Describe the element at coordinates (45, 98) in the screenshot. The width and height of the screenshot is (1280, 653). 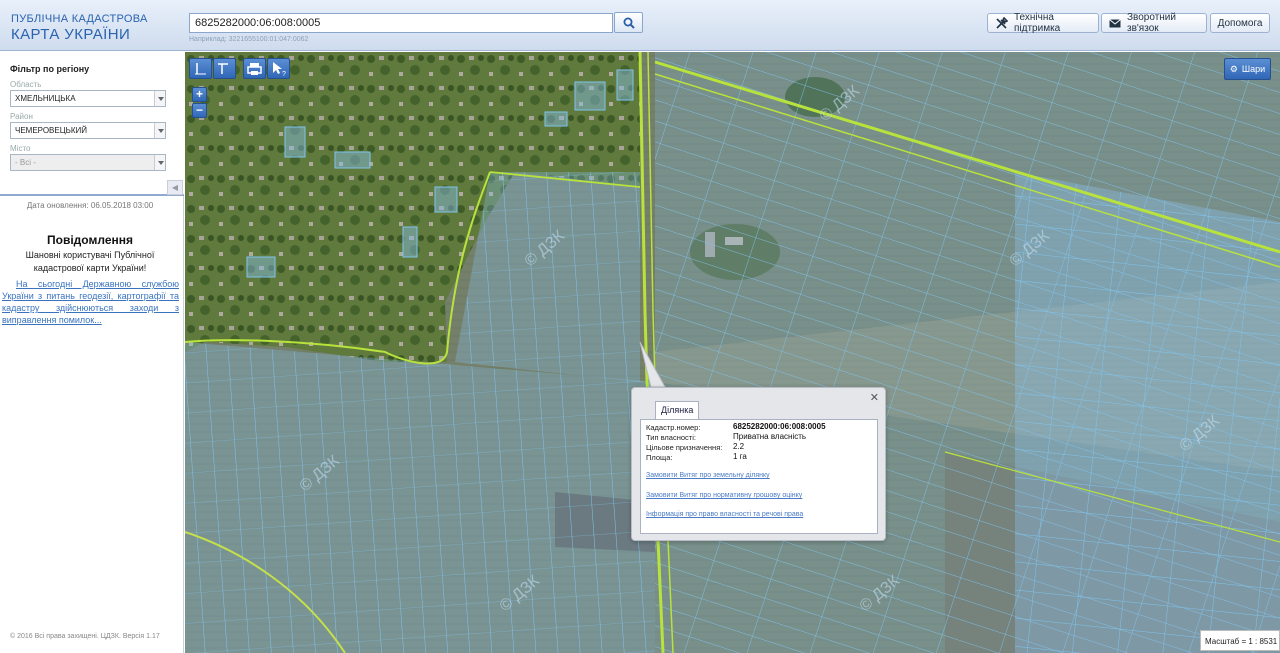
I see `oblast-value: ХМЕЛЬНИЦЬКА` at that location.